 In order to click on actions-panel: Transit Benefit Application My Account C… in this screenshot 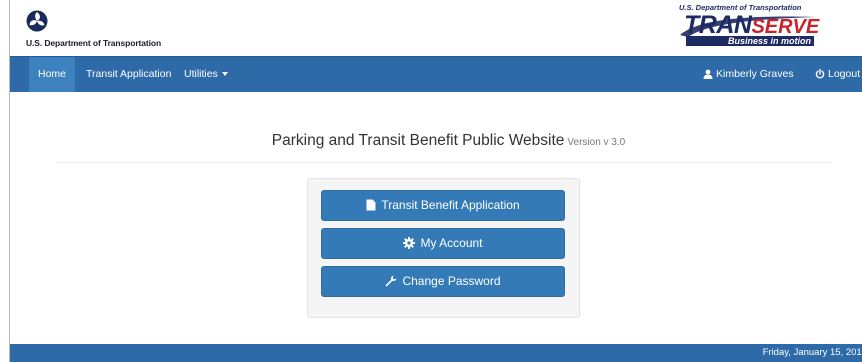, I will do `click(443, 248)`.